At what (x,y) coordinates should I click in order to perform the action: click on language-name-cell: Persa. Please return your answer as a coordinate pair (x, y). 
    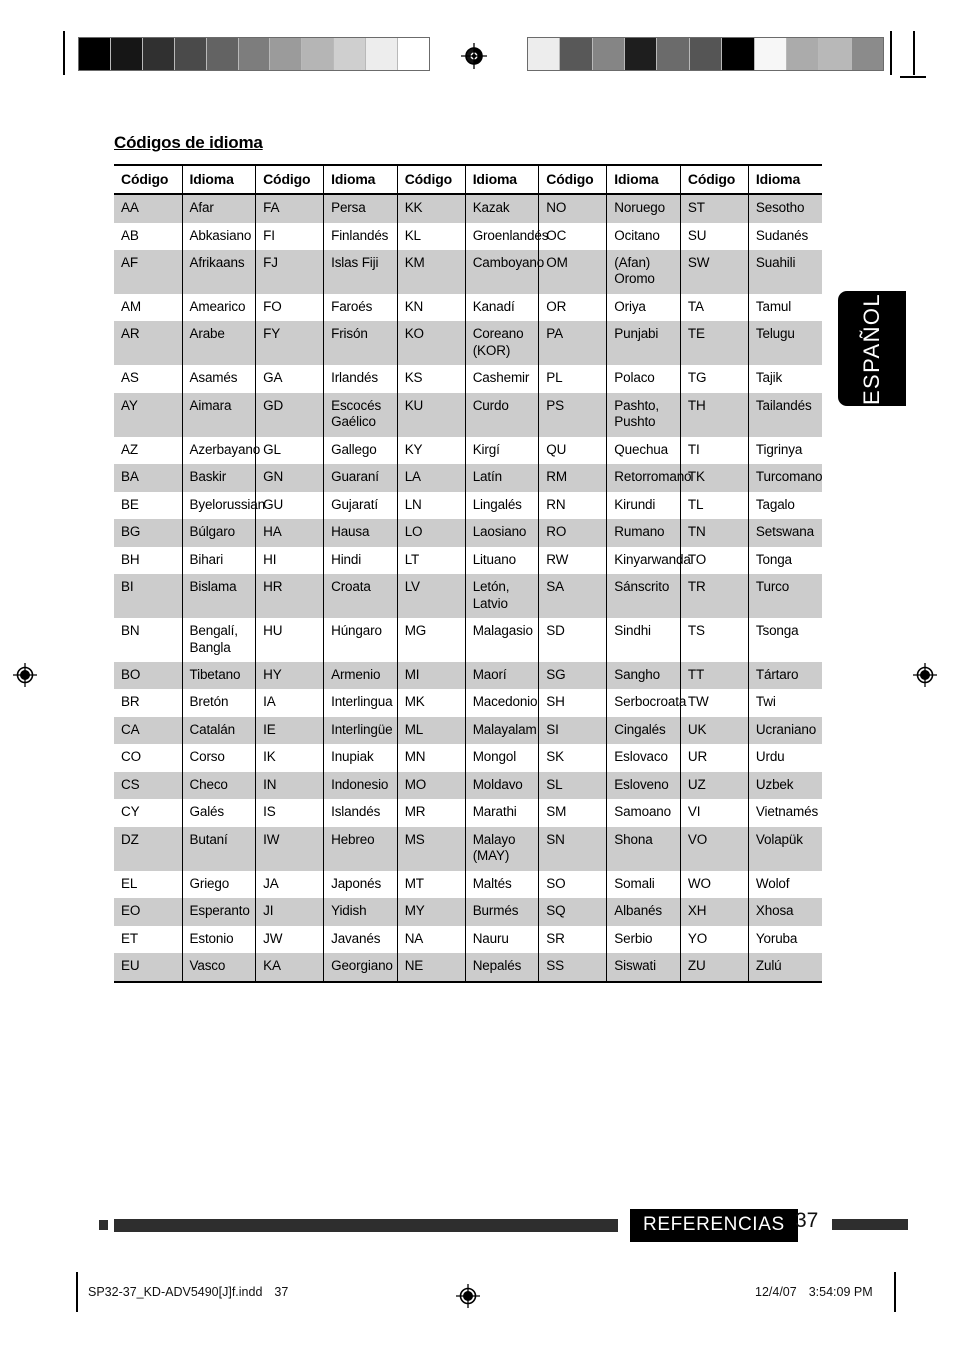
    Looking at the image, I should click on (360, 208).